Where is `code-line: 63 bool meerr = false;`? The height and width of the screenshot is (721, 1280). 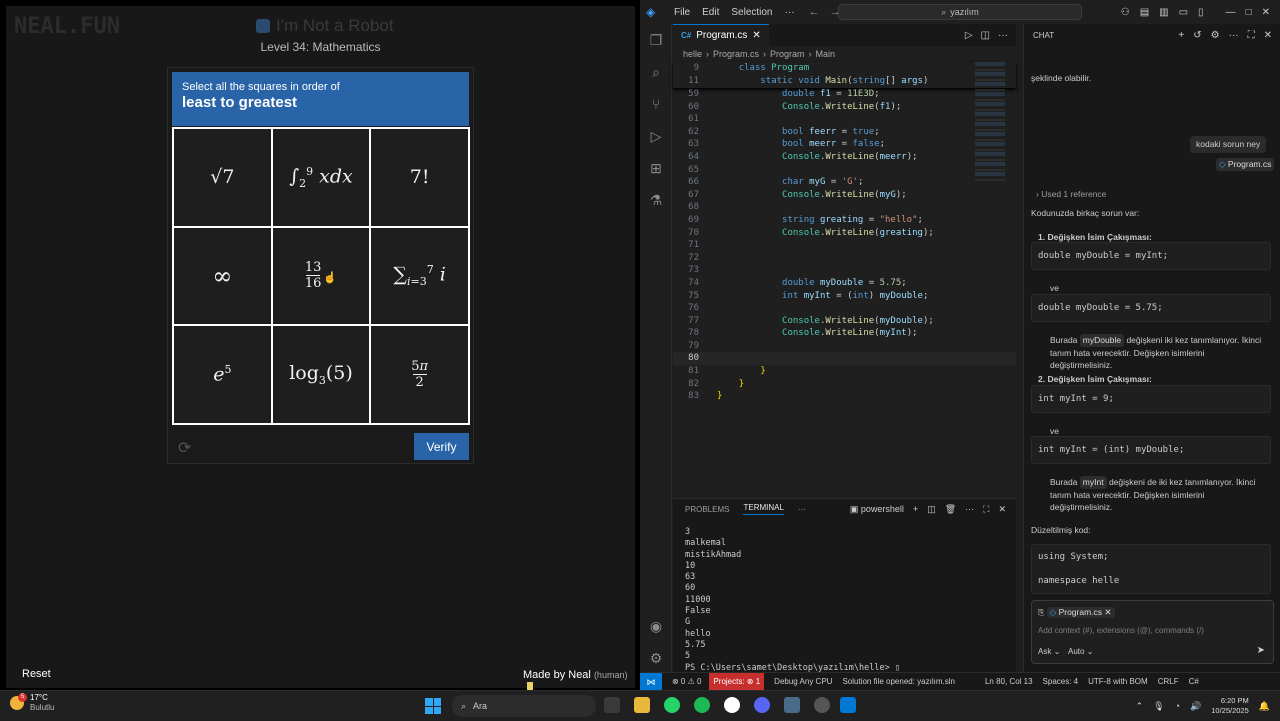 code-line: 63 bool meerr = false; is located at coordinates (844, 144).